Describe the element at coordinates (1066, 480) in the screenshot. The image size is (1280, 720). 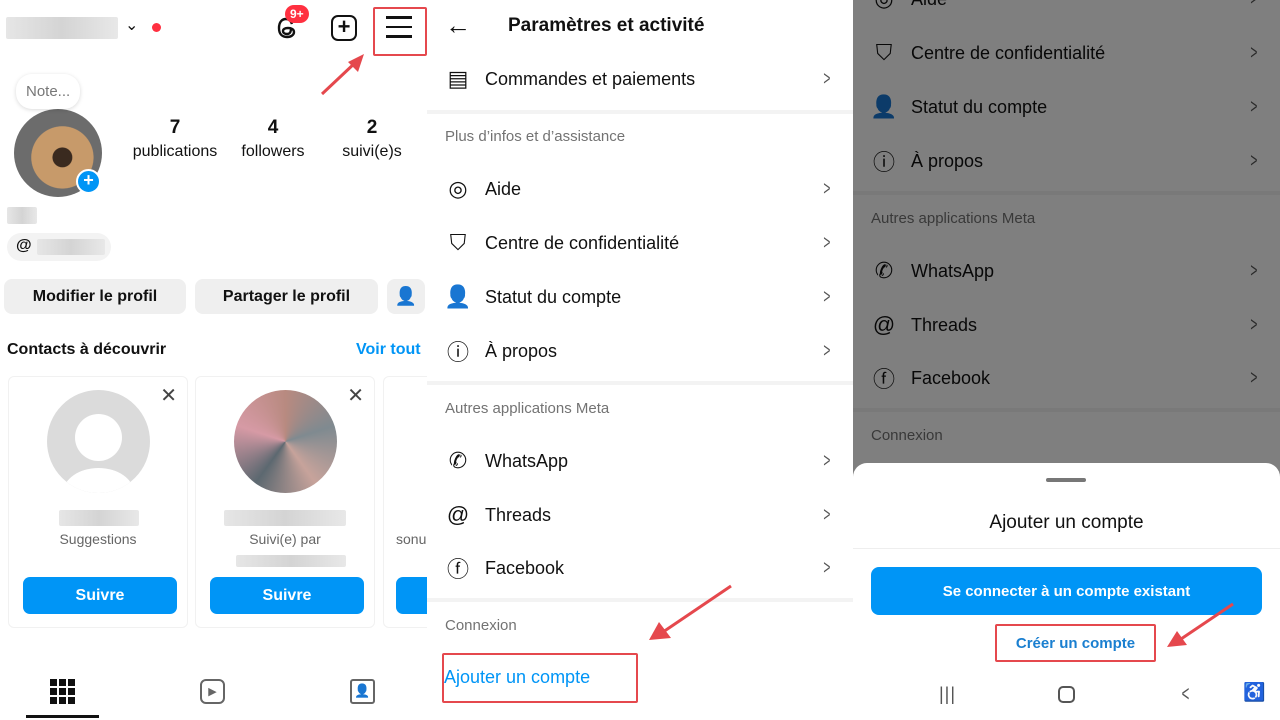
I see `sheet-handle` at that location.